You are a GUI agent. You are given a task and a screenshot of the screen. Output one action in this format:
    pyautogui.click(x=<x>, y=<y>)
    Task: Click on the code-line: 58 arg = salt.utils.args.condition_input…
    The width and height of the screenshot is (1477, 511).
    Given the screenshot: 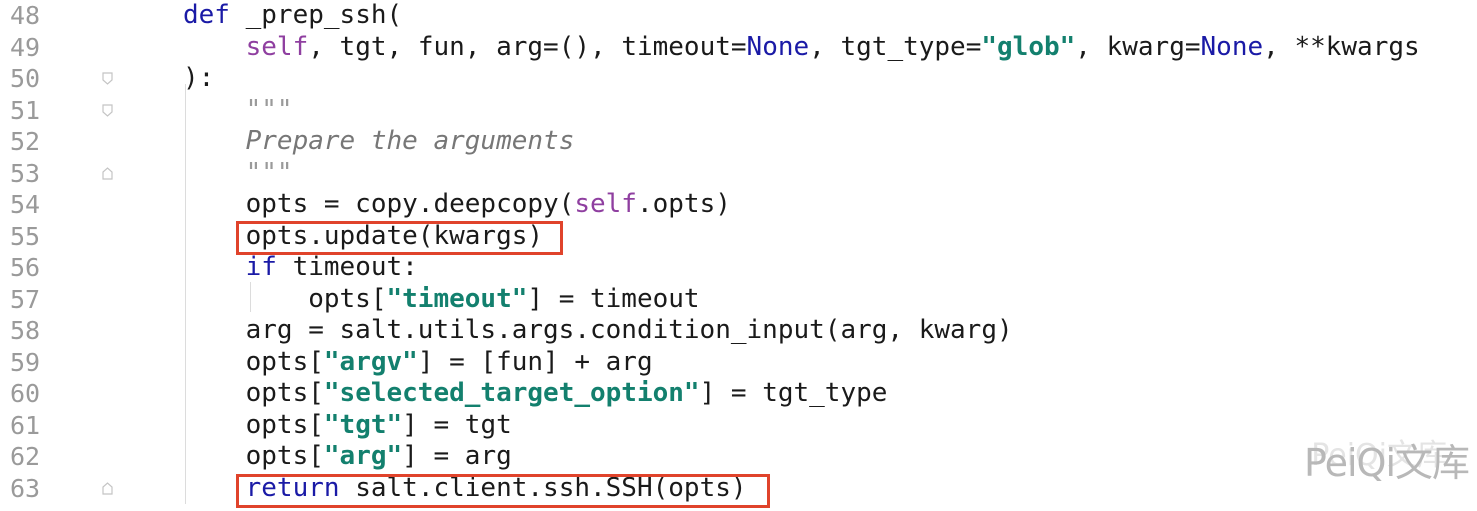 What is the action you would take?
    pyautogui.click(x=738, y=331)
    